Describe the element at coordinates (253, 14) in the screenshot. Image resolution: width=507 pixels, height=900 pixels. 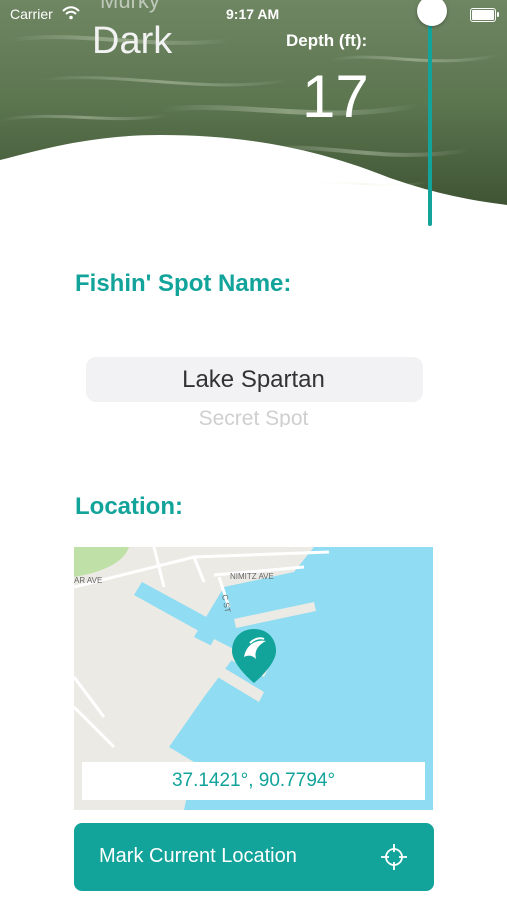
I see `status-time: 9:17 AM` at that location.